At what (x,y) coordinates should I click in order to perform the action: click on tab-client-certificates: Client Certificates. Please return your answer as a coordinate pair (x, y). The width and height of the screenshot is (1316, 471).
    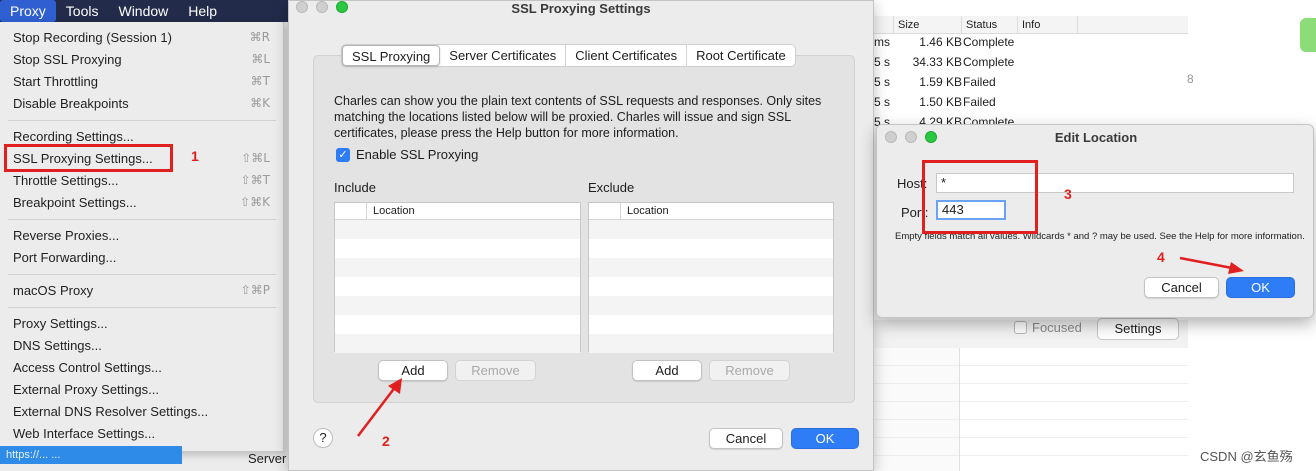
    Looking at the image, I should click on (627, 55).